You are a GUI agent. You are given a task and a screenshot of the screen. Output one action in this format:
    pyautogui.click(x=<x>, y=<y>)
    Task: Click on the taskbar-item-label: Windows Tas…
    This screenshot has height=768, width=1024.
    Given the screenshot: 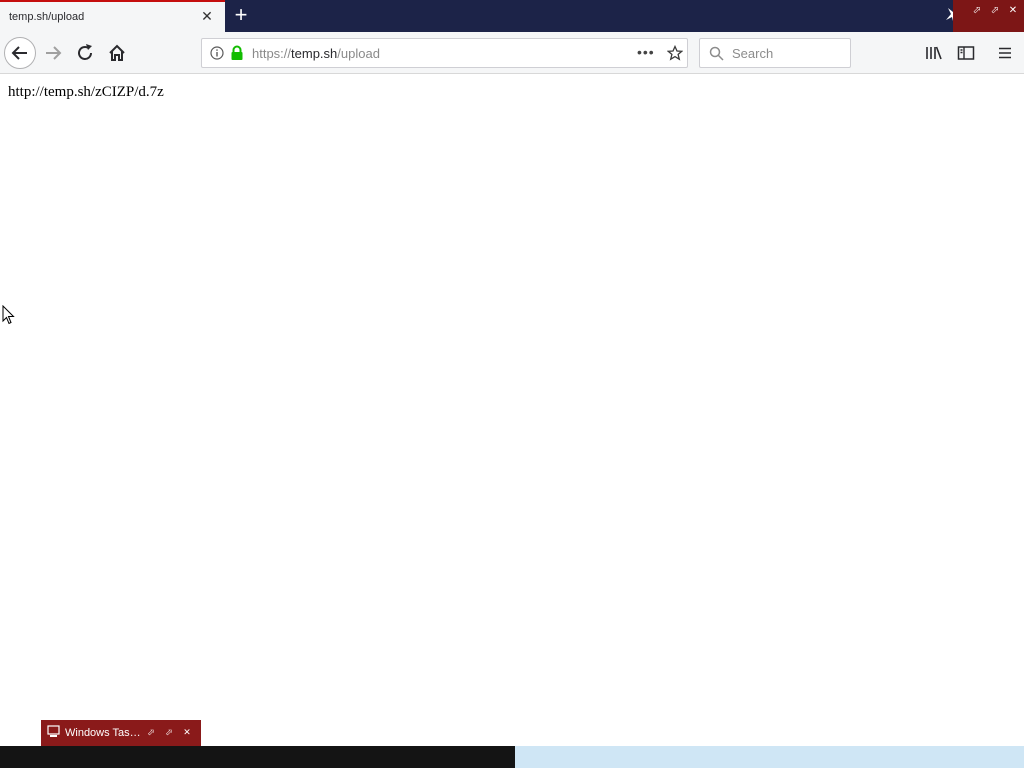 What is the action you would take?
    pyautogui.click(x=103, y=733)
    